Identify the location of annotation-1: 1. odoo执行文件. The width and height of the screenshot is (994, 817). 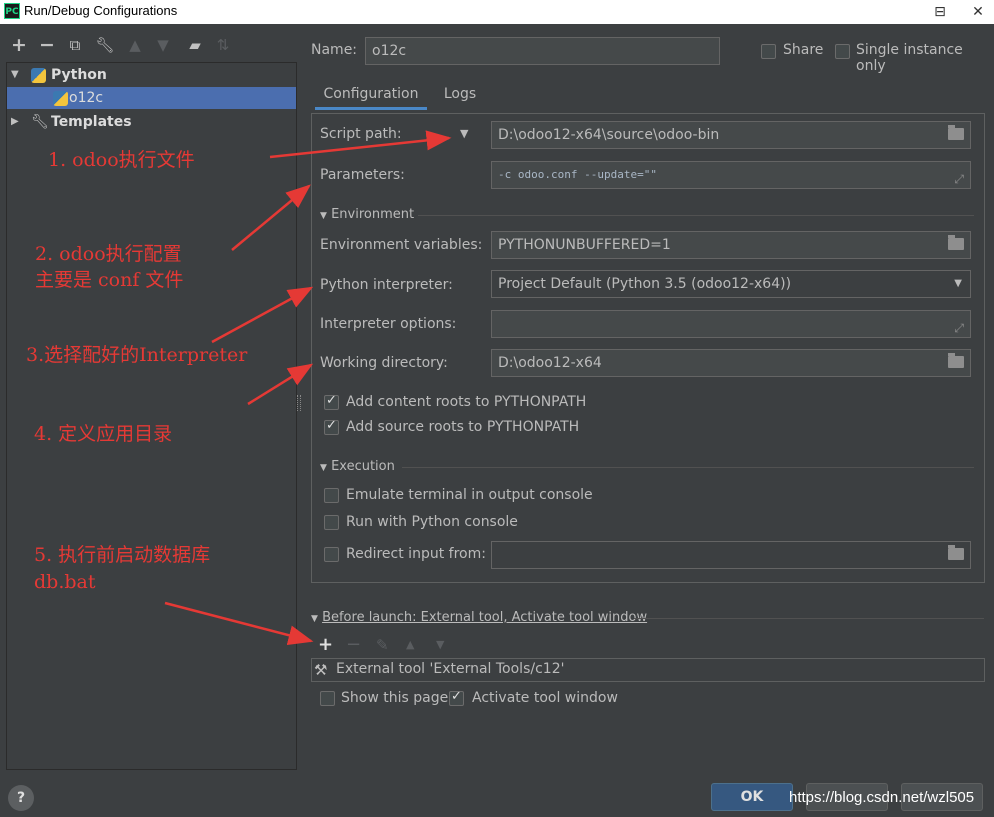
(121, 160).